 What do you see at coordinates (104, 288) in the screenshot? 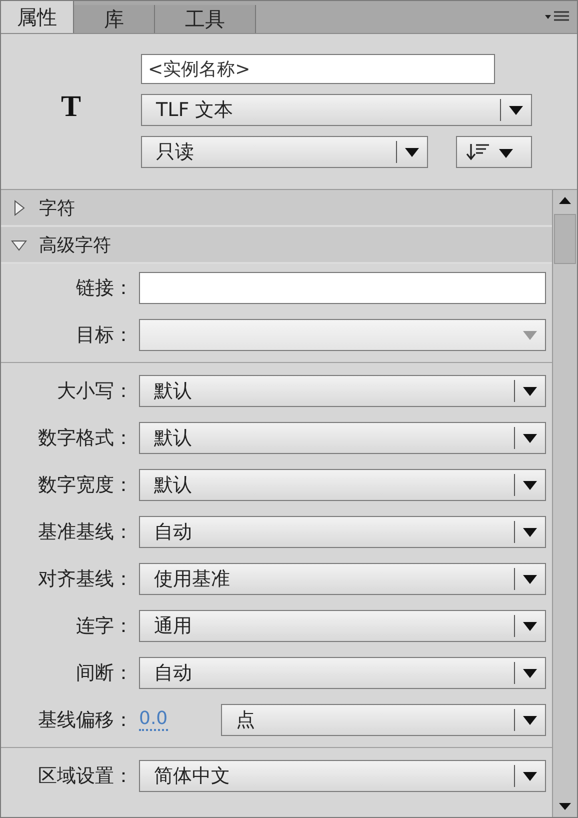
I see `field-label: 链接：` at bounding box center [104, 288].